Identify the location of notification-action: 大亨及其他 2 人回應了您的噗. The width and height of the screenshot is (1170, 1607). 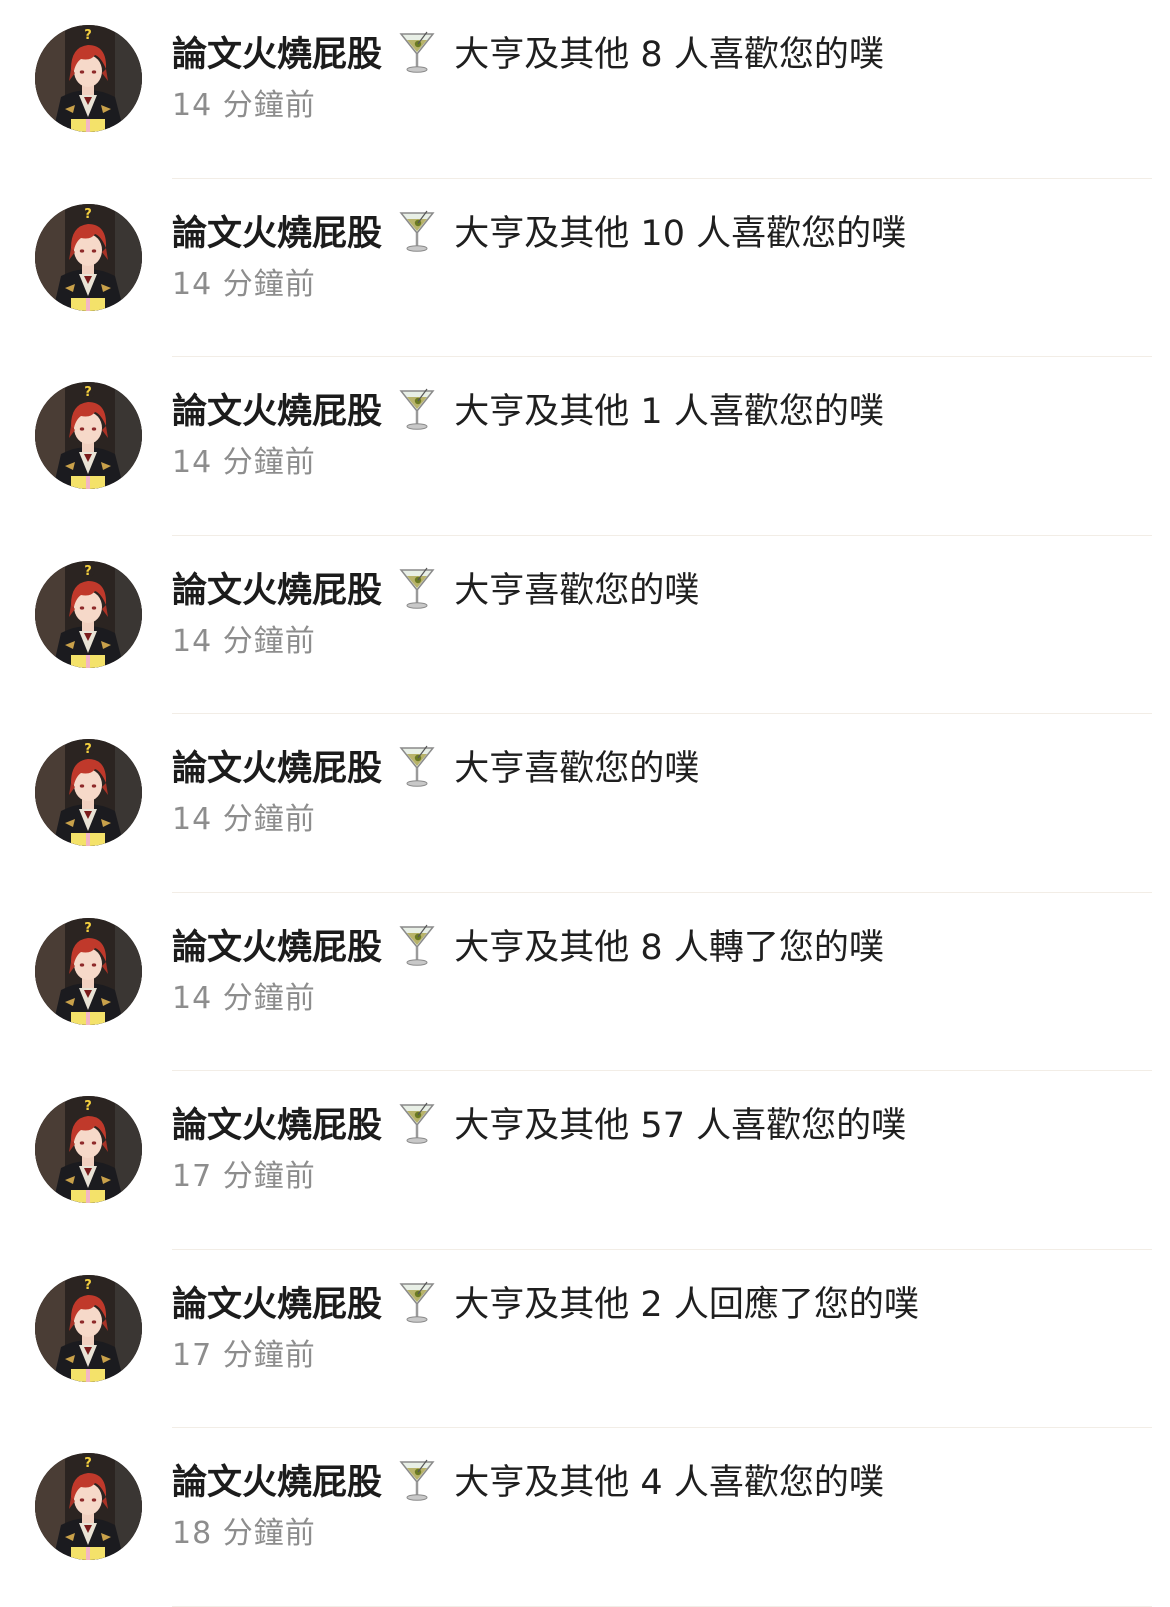
(686, 1304).